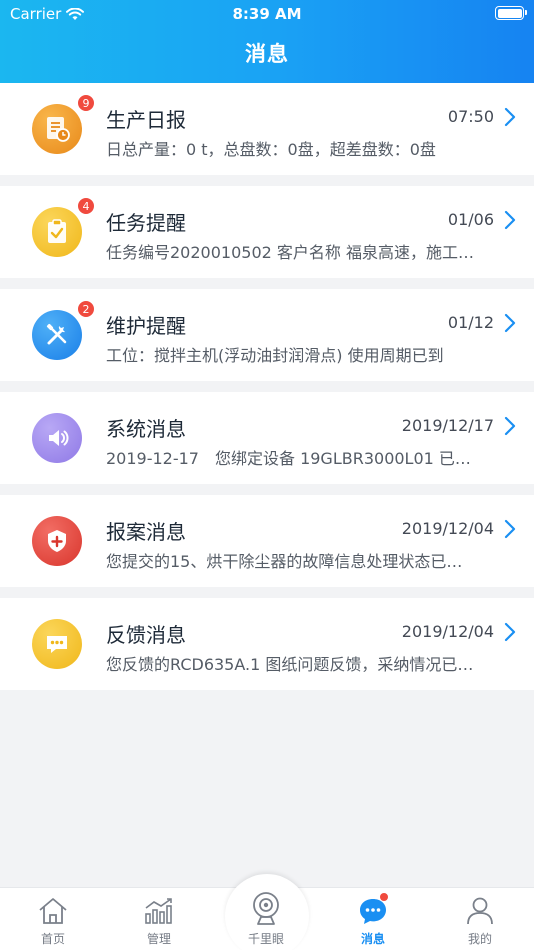 The width and height of the screenshot is (534, 950). I want to click on tab-manage: 管理, so click(159, 919).